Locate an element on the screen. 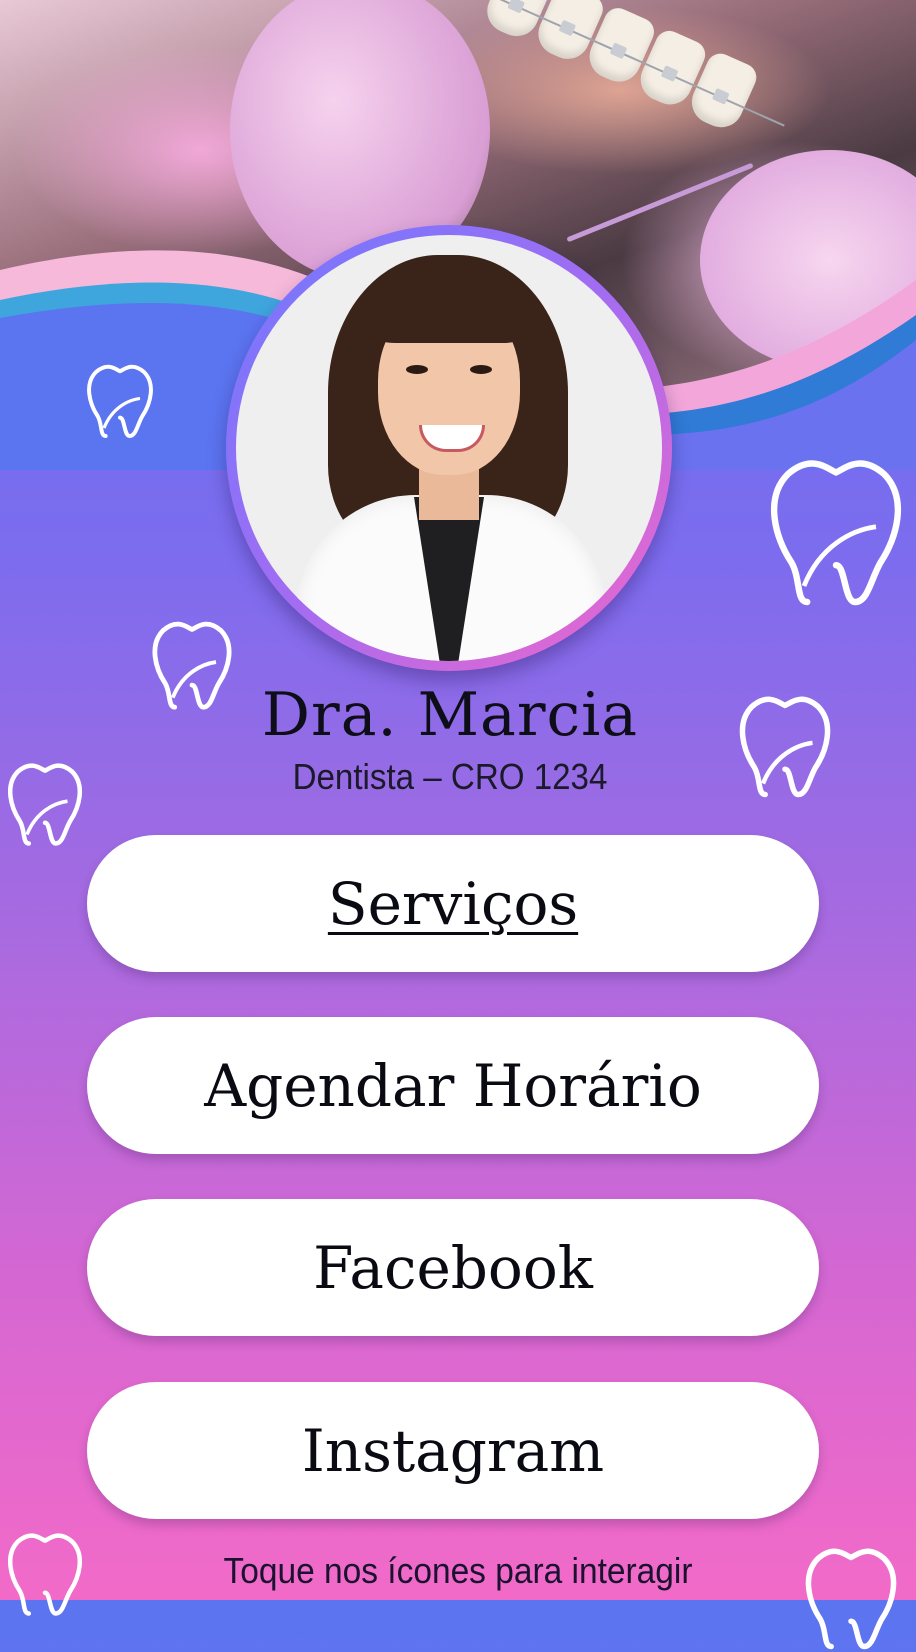  instagram-button: Instagram is located at coordinates (453, 1450).